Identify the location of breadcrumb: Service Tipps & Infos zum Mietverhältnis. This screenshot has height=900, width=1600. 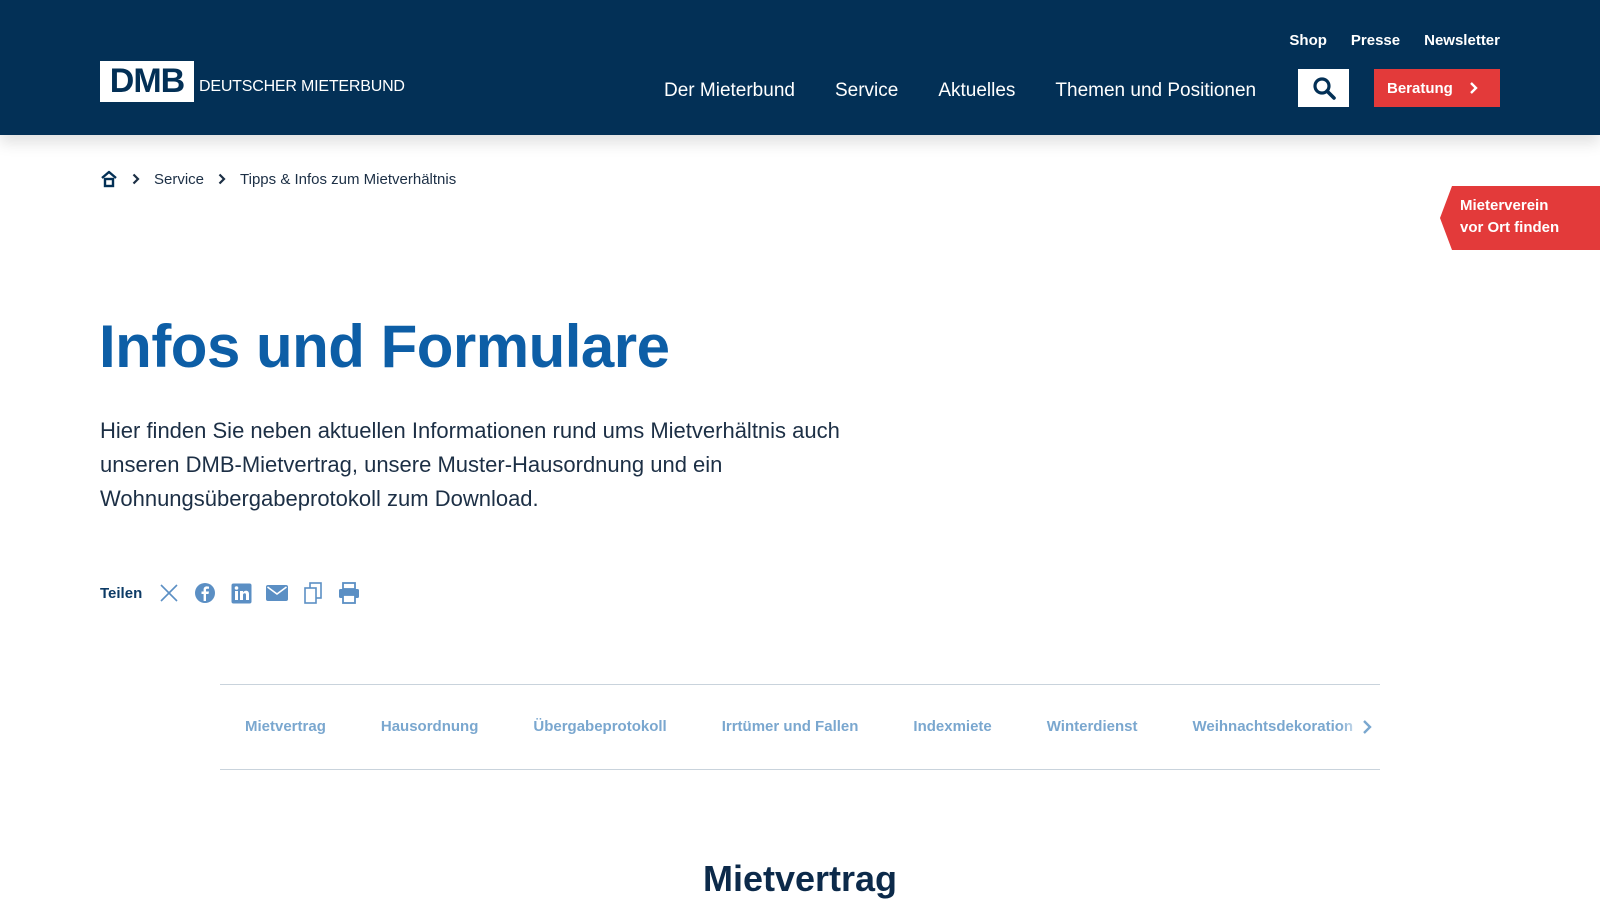
(278, 179).